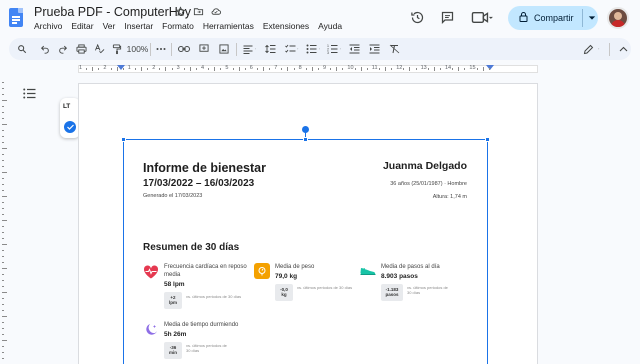 This screenshot has height=364, width=640. What do you see at coordinates (333, 49) in the screenshot?
I see `numbered-list-icon: 123` at bounding box center [333, 49].